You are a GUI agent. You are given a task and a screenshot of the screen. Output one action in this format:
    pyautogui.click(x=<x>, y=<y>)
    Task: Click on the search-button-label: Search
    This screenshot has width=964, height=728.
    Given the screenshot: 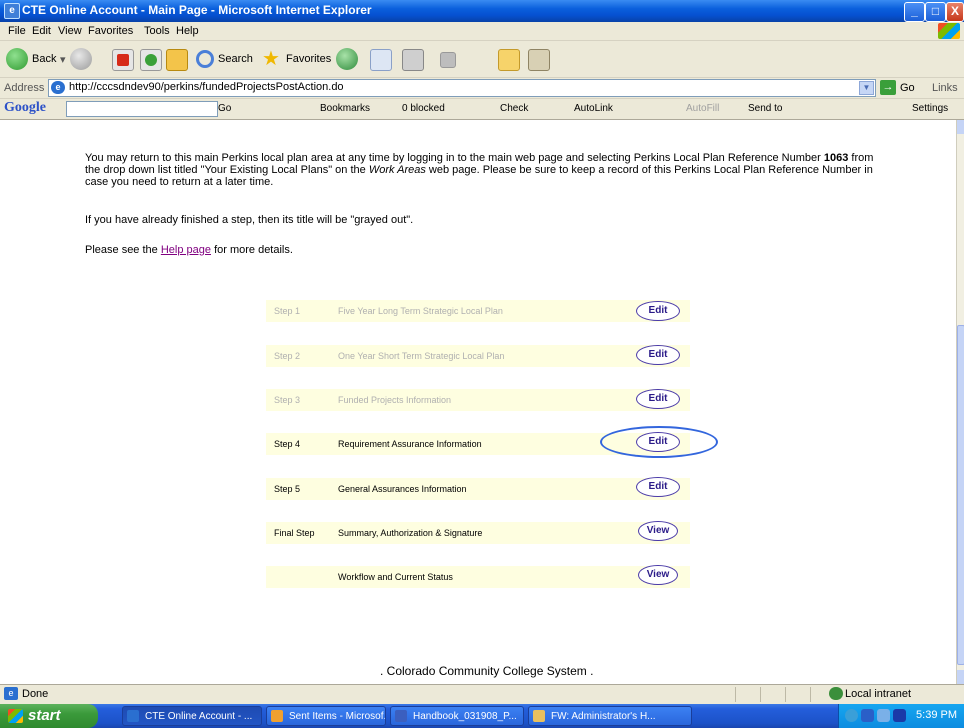 What is the action you would take?
    pyautogui.click(x=235, y=59)
    